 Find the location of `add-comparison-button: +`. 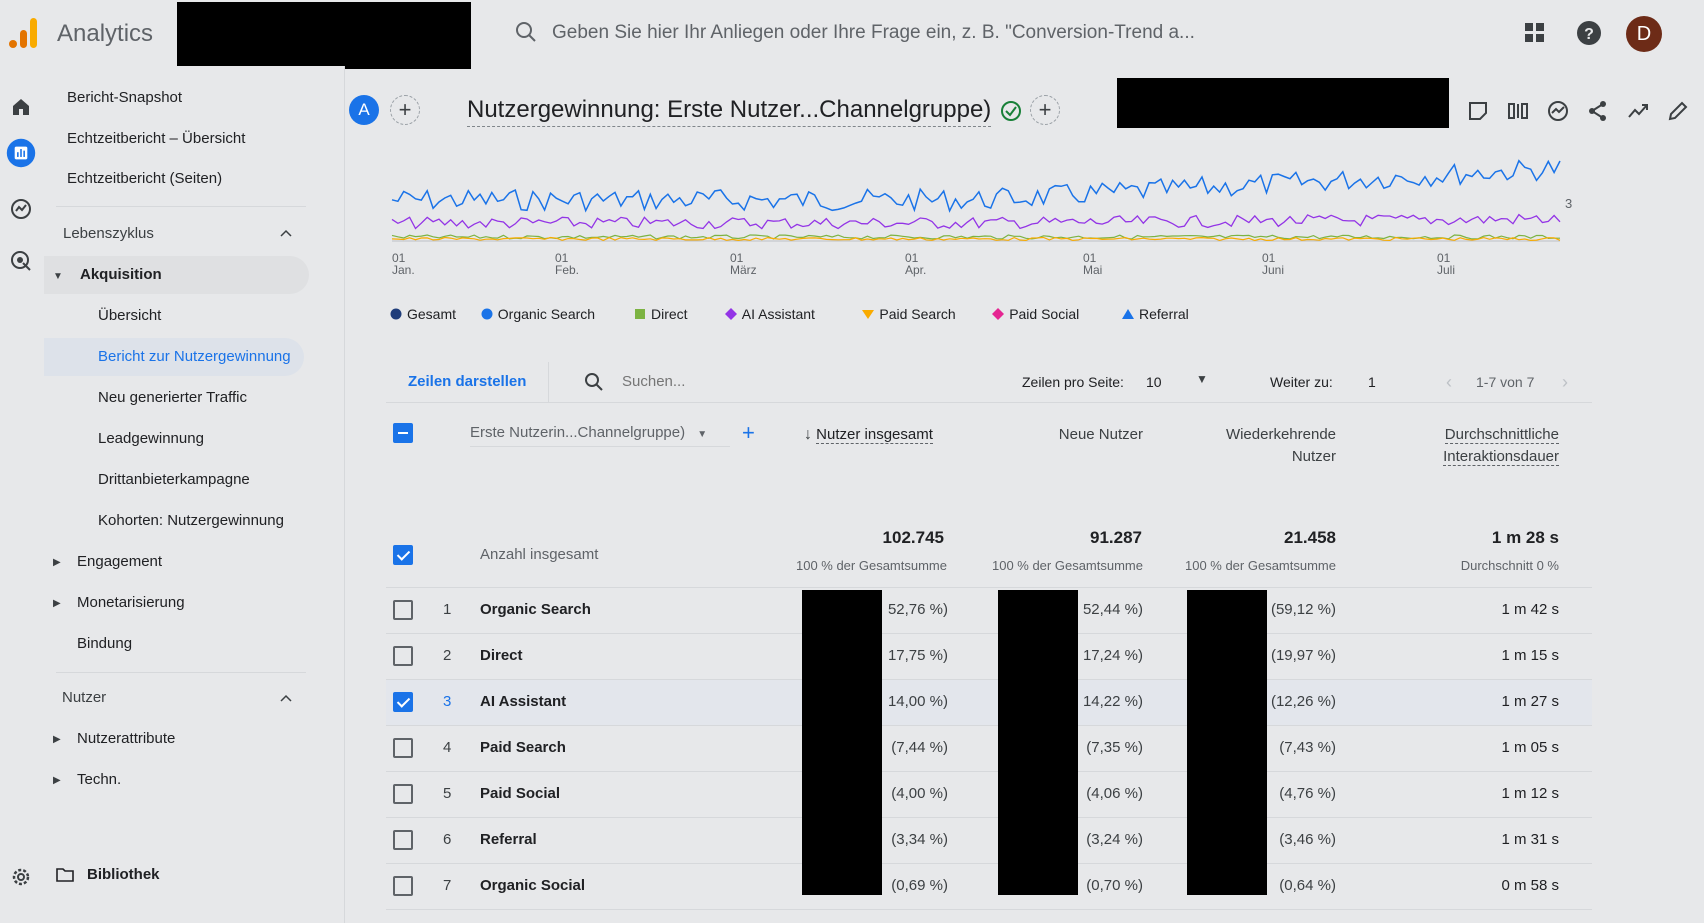

add-comparison-button: + is located at coordinates (405, 110).